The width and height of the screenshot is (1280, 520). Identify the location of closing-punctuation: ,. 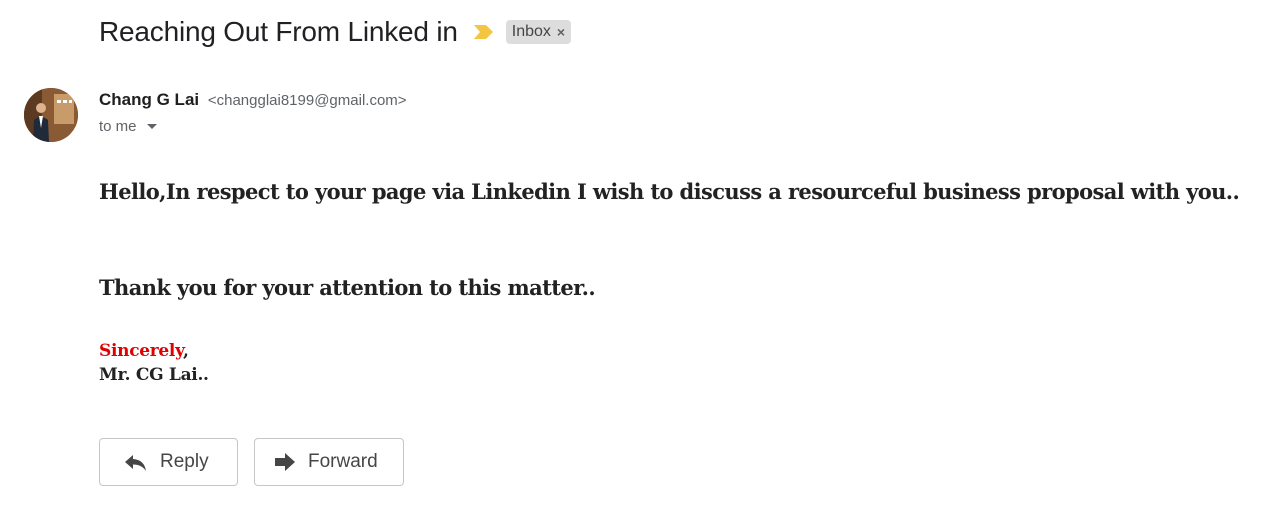
(186, 351).